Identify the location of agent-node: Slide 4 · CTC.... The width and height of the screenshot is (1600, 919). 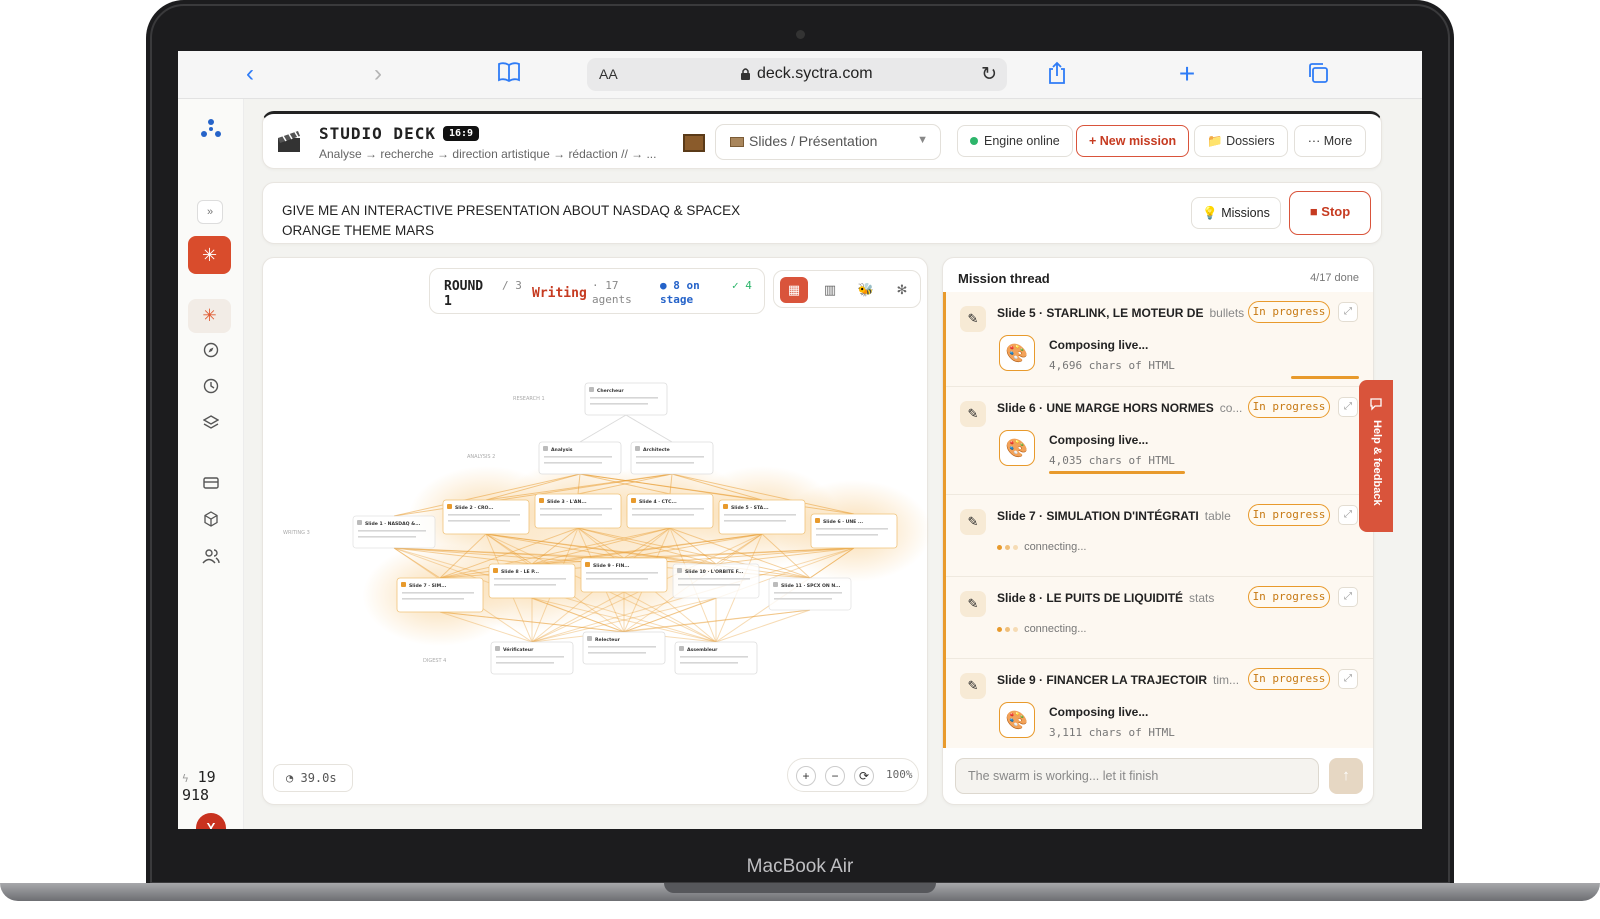
(670, 511).